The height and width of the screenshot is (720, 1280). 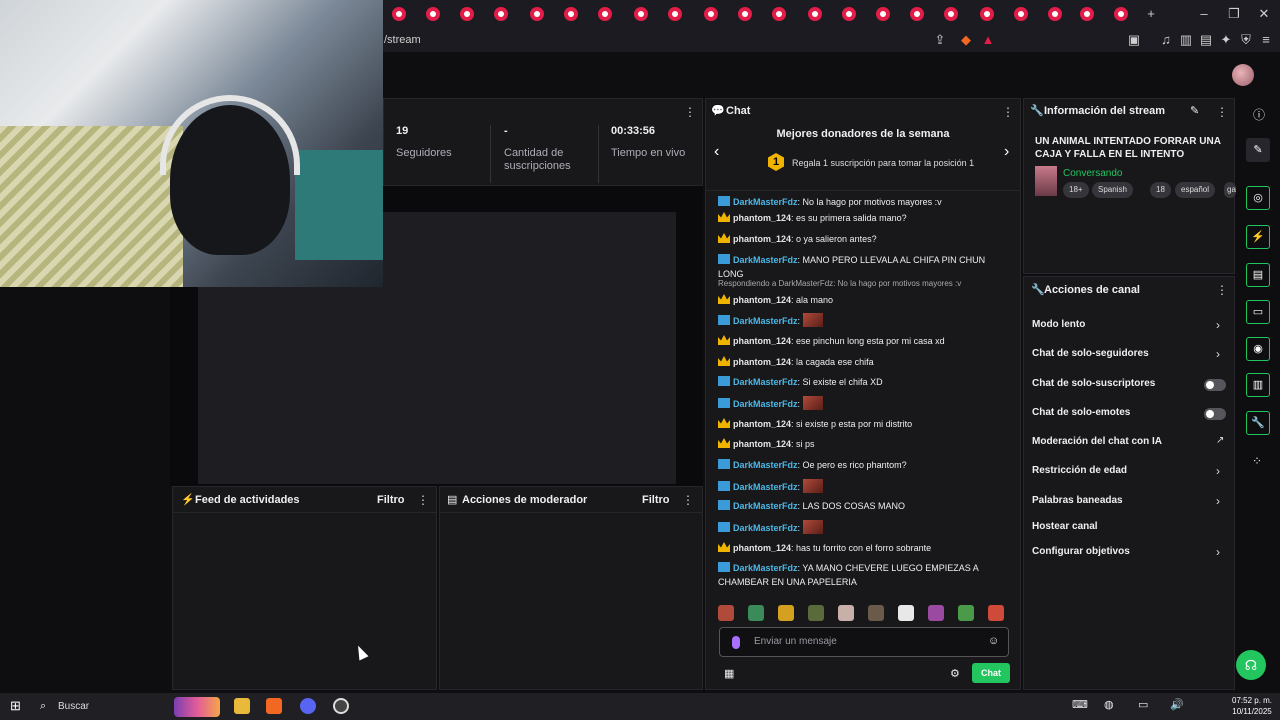 I want to click on prev-arrow-icon: ‹, so click(x=716, y=152).